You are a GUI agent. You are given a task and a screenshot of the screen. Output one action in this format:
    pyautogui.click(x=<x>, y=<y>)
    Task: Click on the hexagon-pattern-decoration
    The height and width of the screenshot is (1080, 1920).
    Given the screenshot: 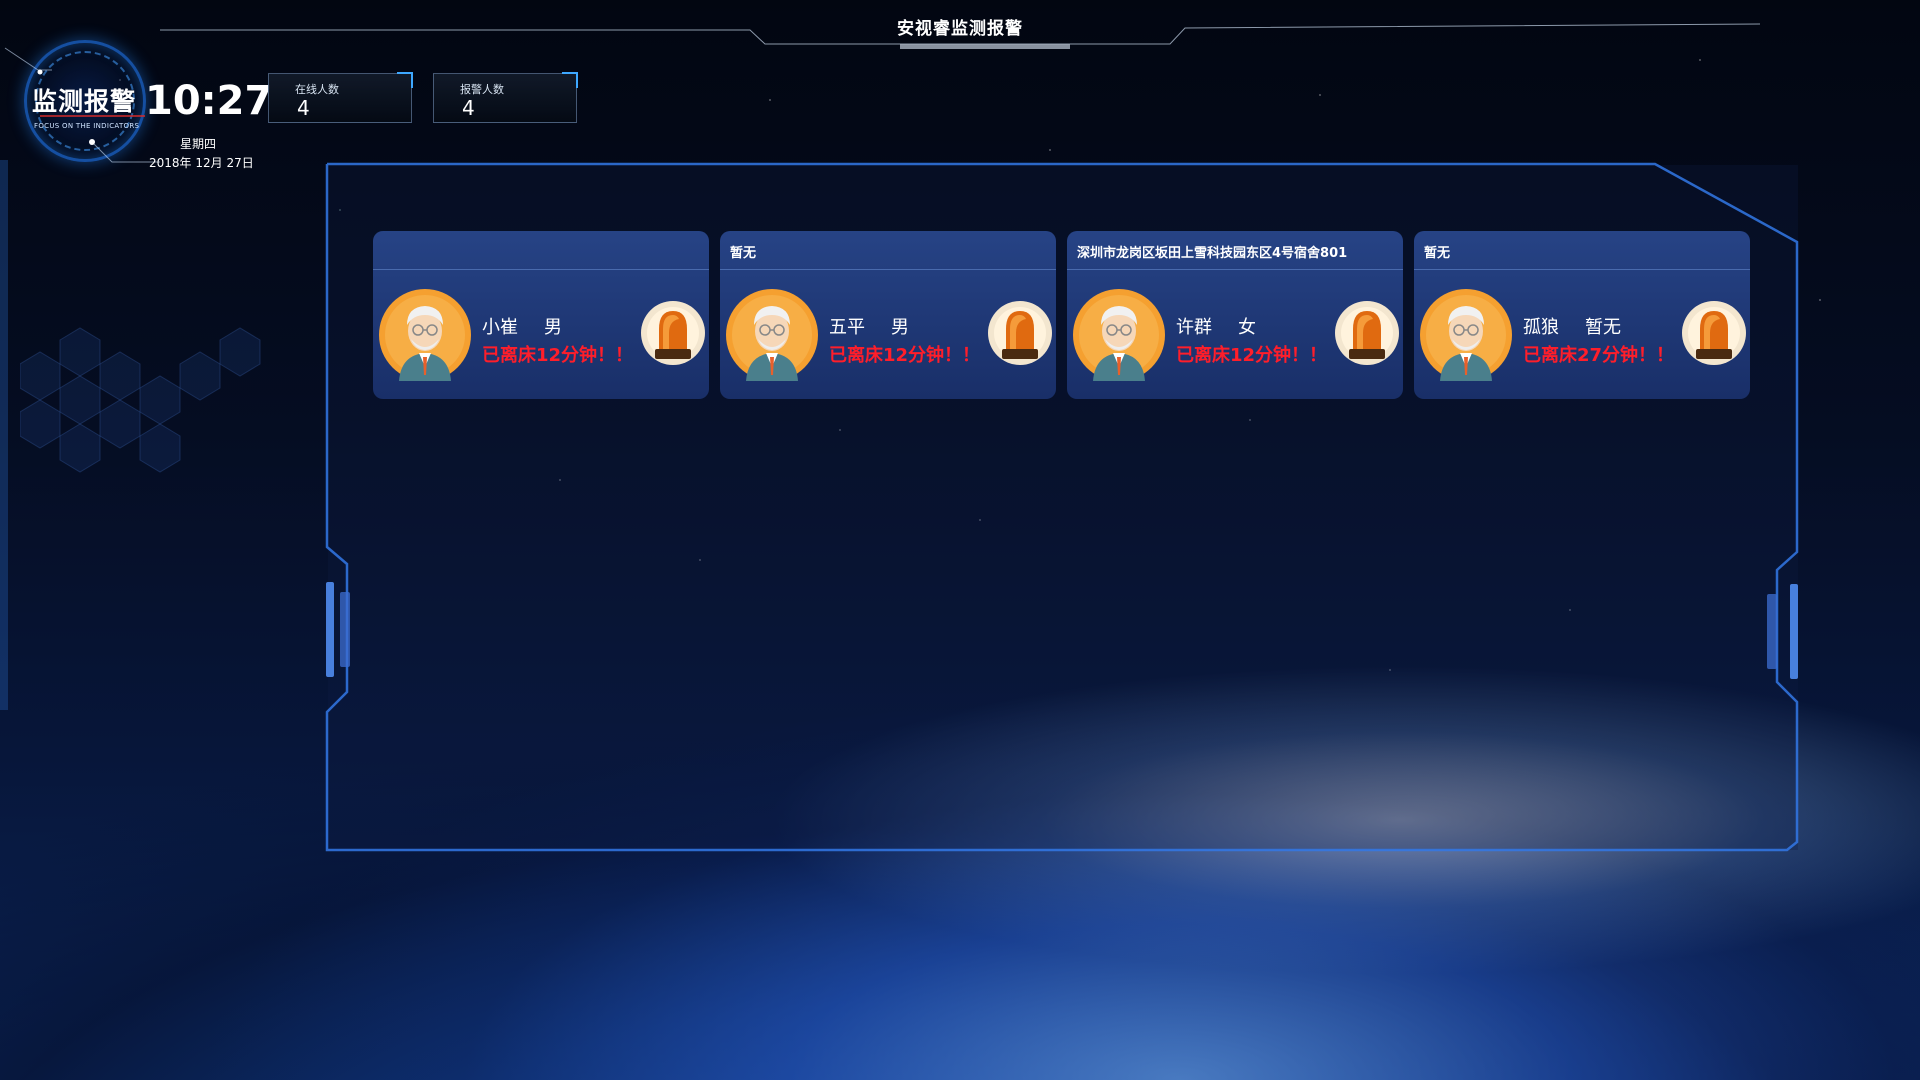 What is the action you would take?
    pyautogui.click(x=140, y=400)
    